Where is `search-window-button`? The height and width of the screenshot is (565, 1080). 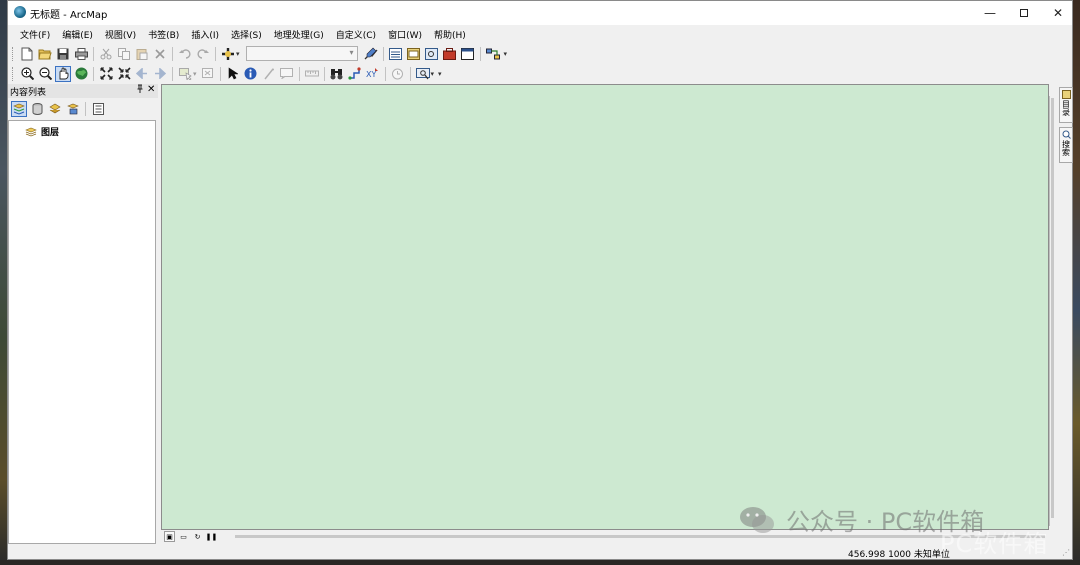 search-window-button is located at coordinates (432, 54).